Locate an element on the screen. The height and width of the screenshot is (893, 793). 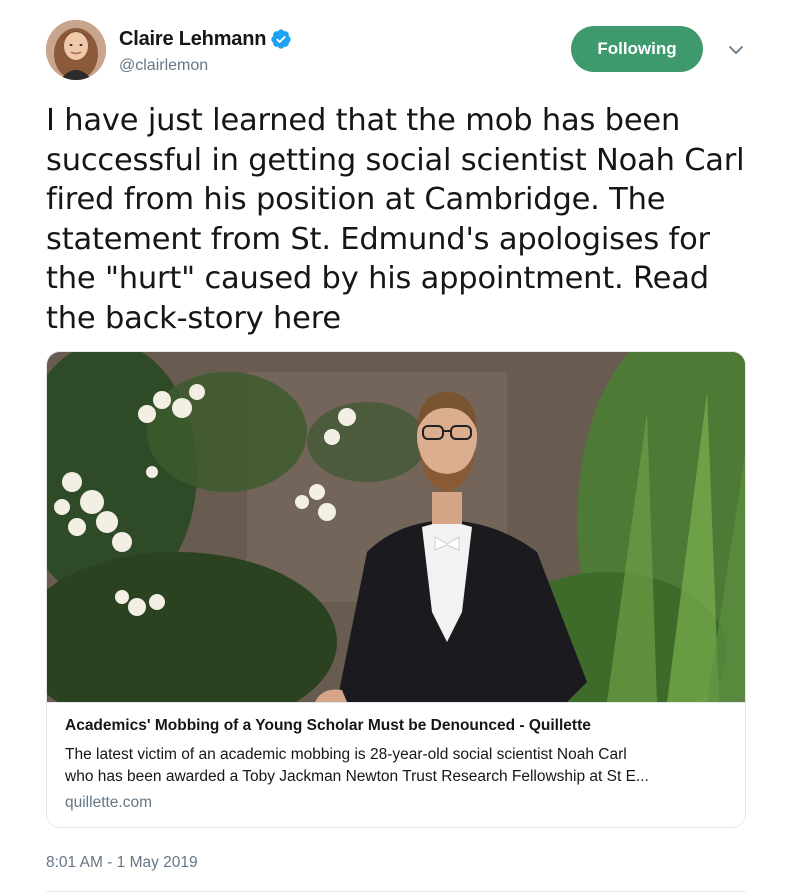
tweet-text-line: the back-story here is located at coordinates (193, 318).